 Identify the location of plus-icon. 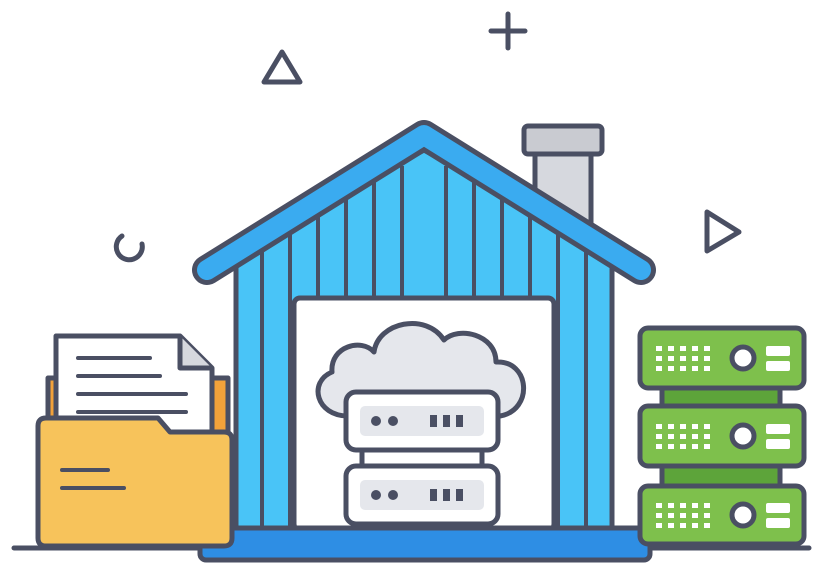
(508, 31).